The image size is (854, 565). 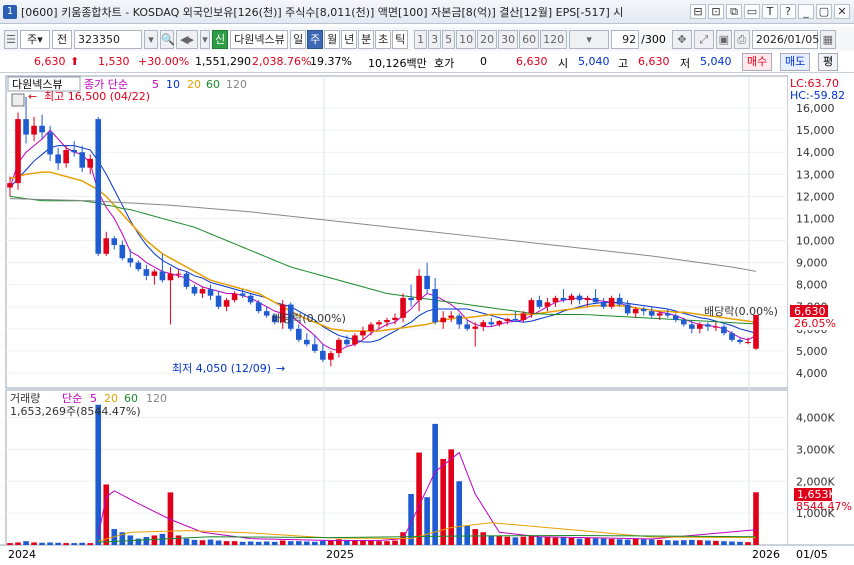 What do you see at coordinates (32, 39) in the screenshot?
I see `market-type-label: 주` at bounding box center [32, 39].